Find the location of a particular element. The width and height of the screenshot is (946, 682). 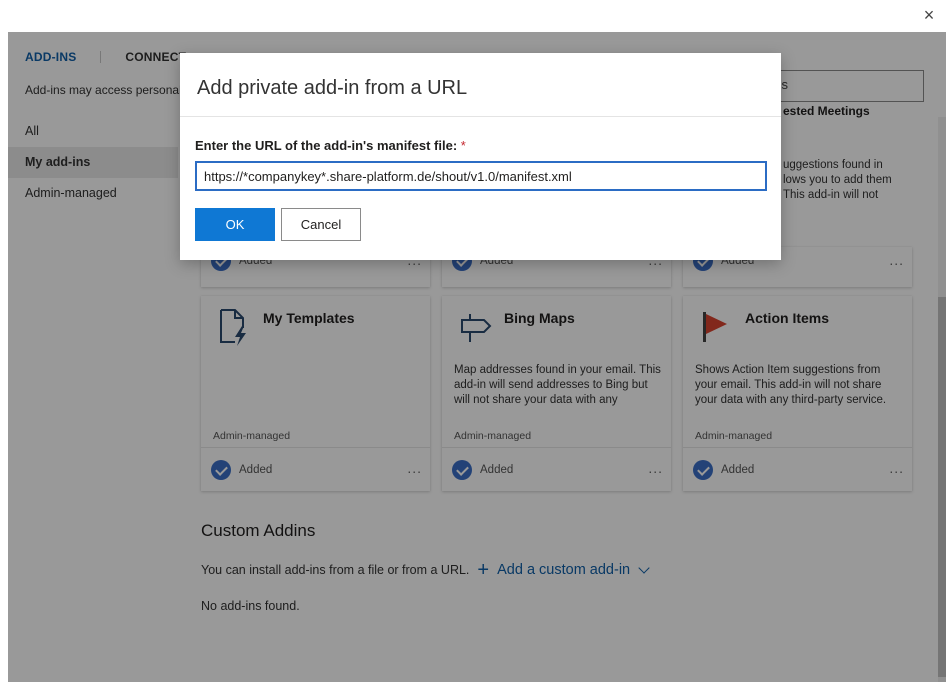

required-marker: * is located at coordinates (463, 145).